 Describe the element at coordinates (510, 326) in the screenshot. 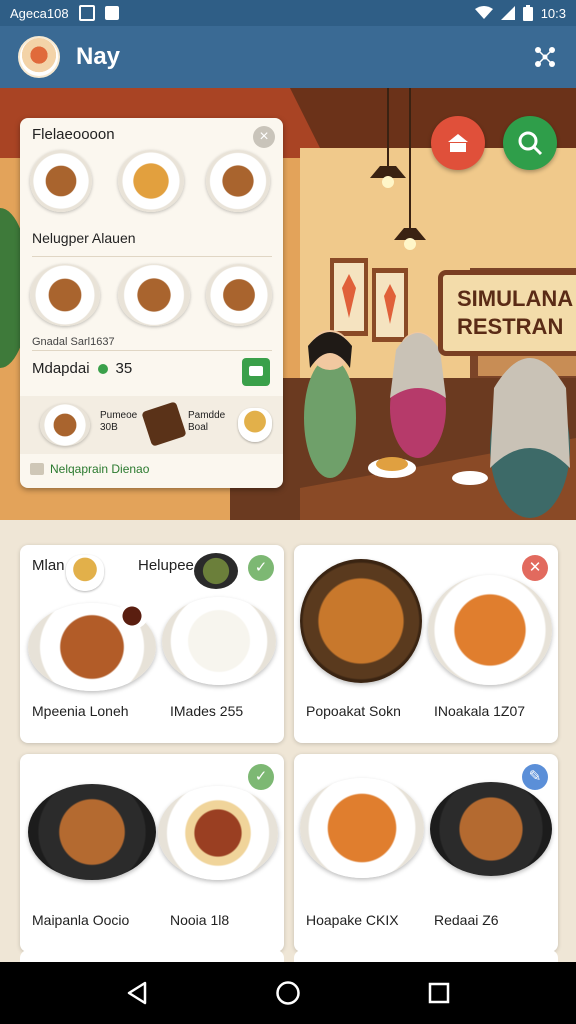

I see `sign-line-2: RESTRAN` at that location.